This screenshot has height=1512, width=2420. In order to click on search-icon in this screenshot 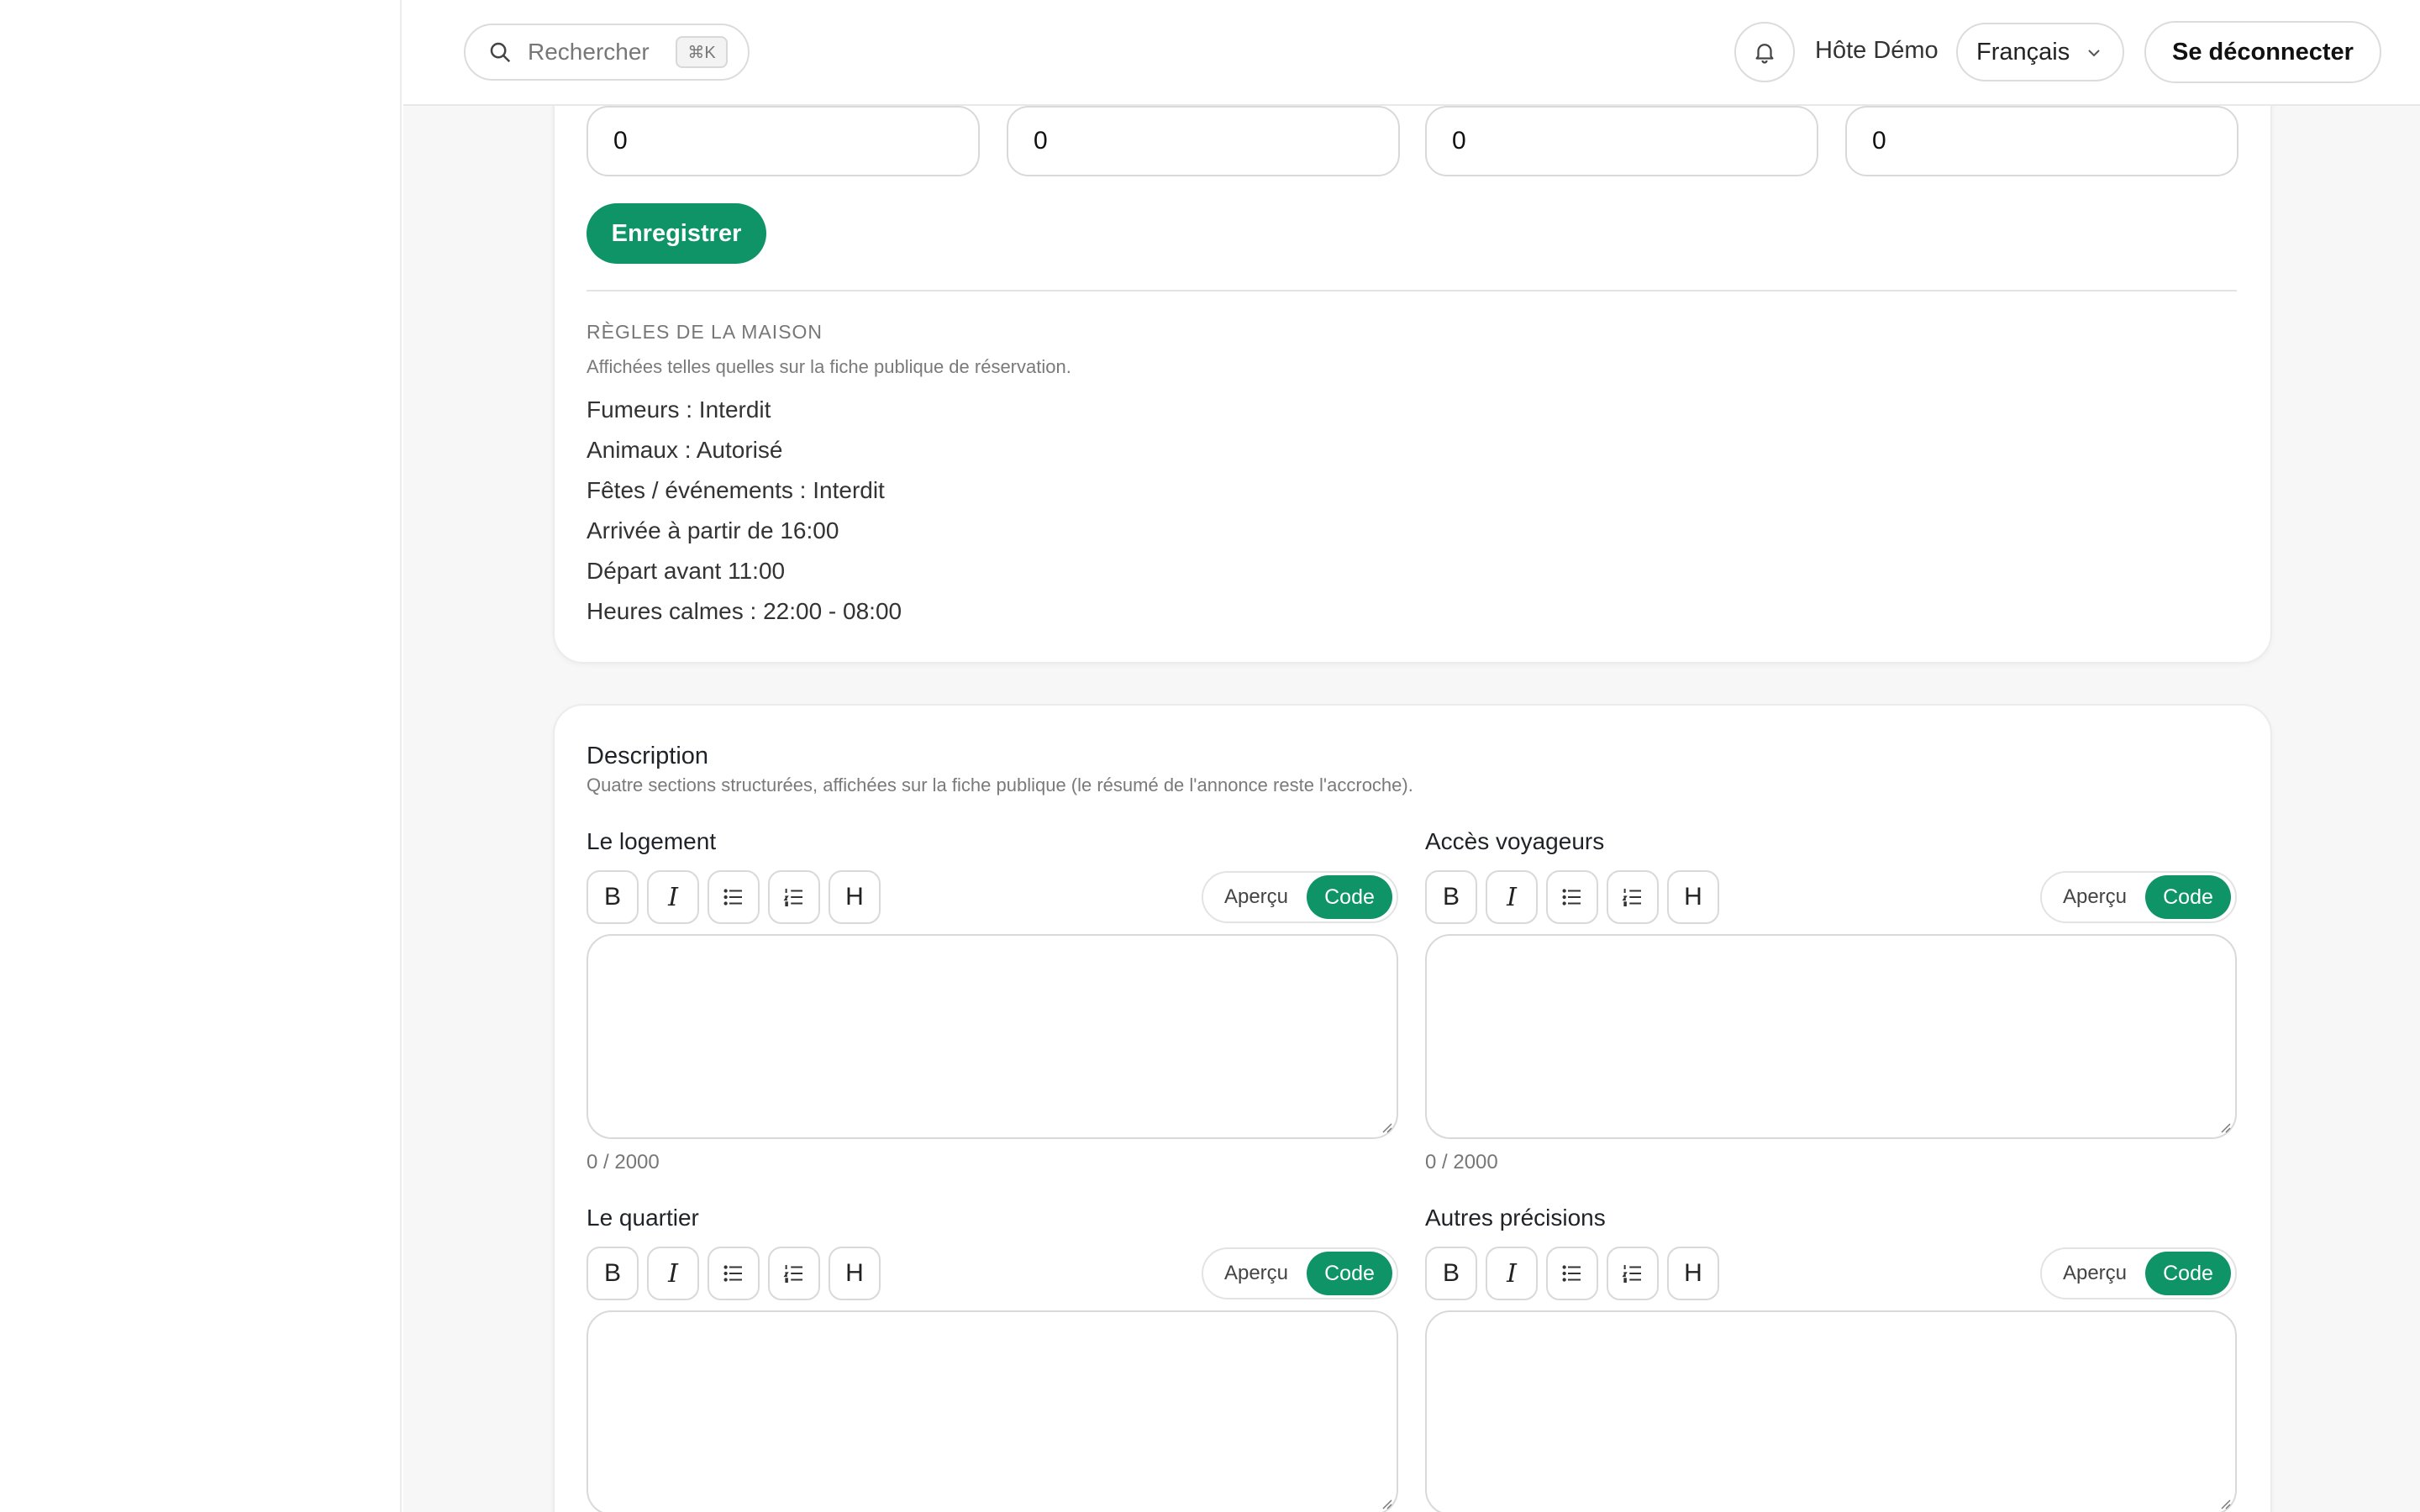, I will do `click(500, 52)`.